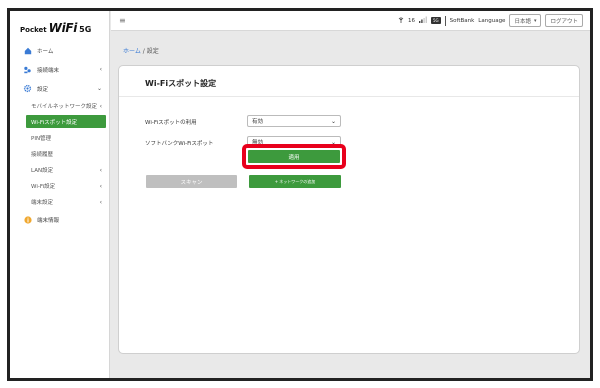 This screenshot has width=600, height=388. I want to click on antenna-icon, so click(401, 21).